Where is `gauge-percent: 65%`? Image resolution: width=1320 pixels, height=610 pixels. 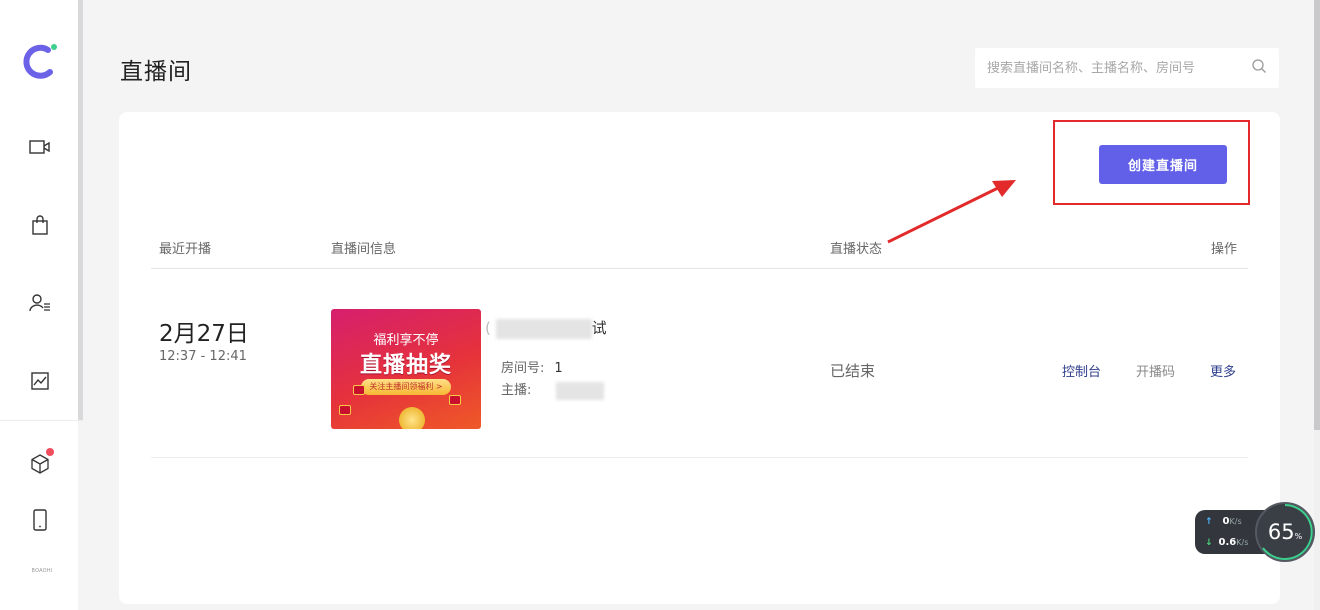 gauge-percent: 65% is located at coordinates (1285, 532).